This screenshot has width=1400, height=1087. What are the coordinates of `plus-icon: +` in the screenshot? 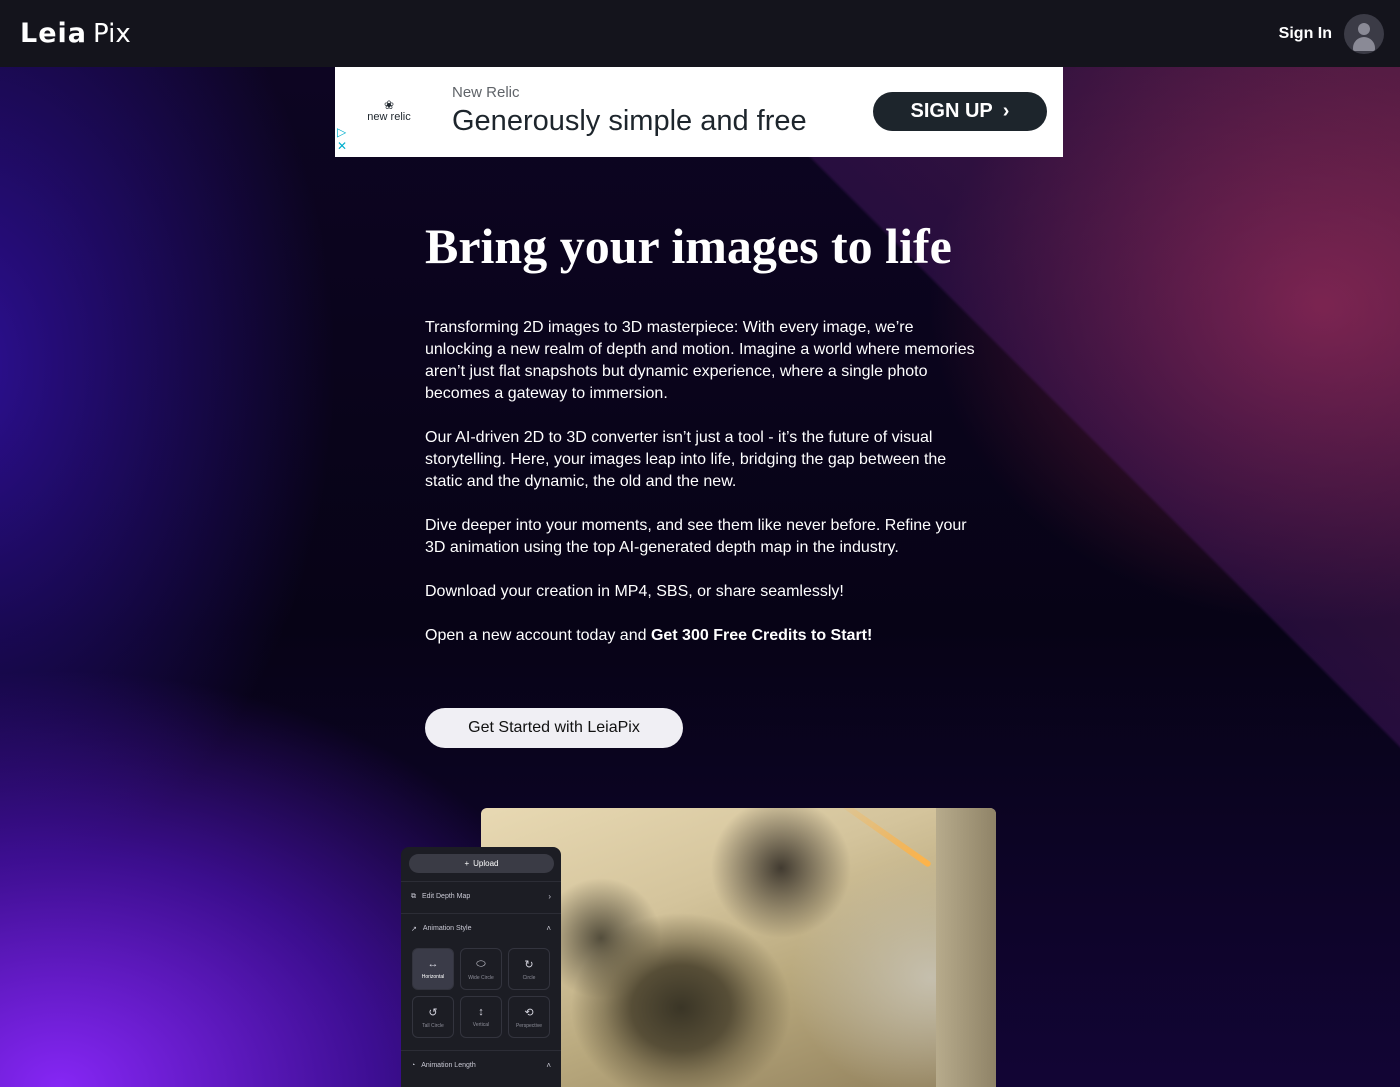 It's located at (467, 863).